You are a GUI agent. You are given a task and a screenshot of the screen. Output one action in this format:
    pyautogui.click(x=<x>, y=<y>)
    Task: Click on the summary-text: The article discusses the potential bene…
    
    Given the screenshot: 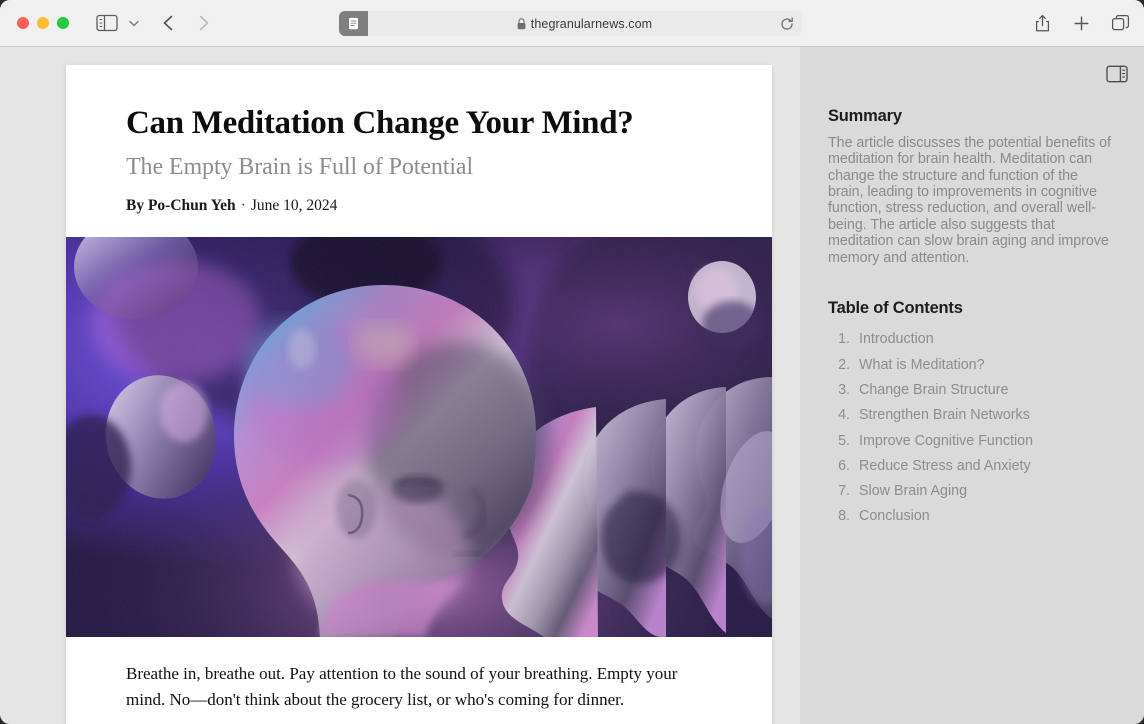 What is the action you would take?
    pyautogui.click(x=969, y=200)
    